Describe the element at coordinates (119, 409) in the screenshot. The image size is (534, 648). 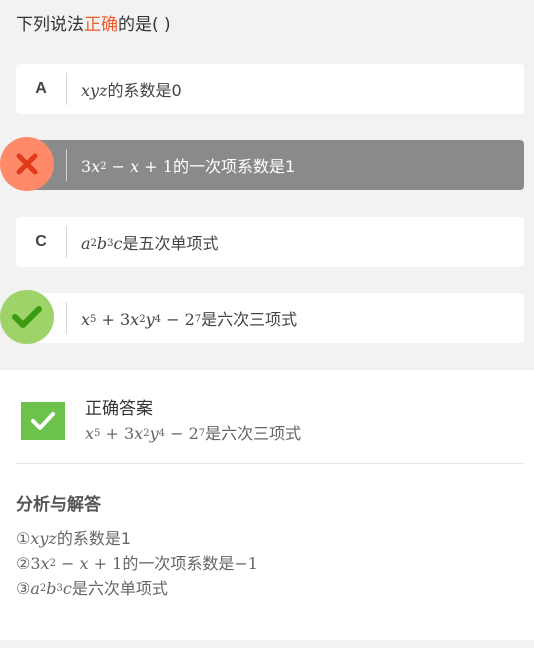
I see `correct-answer-label: 正确答案` at that location.